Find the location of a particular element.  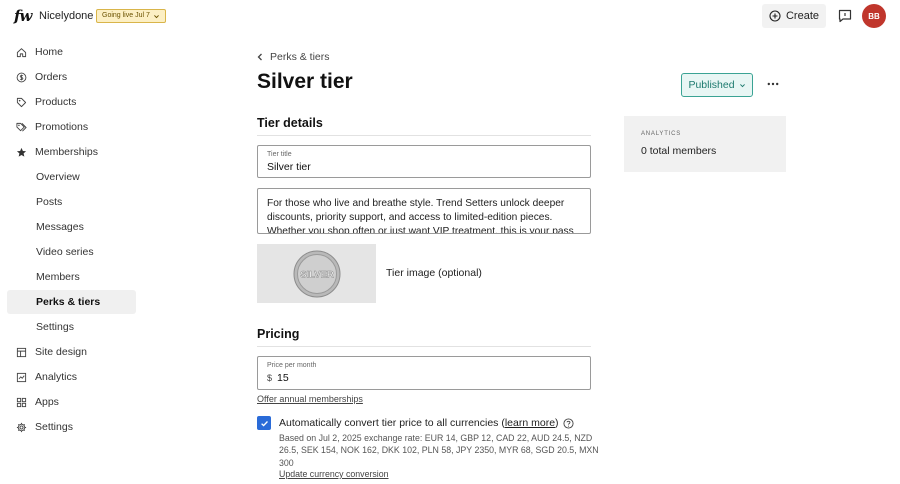

sidebar-item-members: Members is located at coordinates (71, 277).